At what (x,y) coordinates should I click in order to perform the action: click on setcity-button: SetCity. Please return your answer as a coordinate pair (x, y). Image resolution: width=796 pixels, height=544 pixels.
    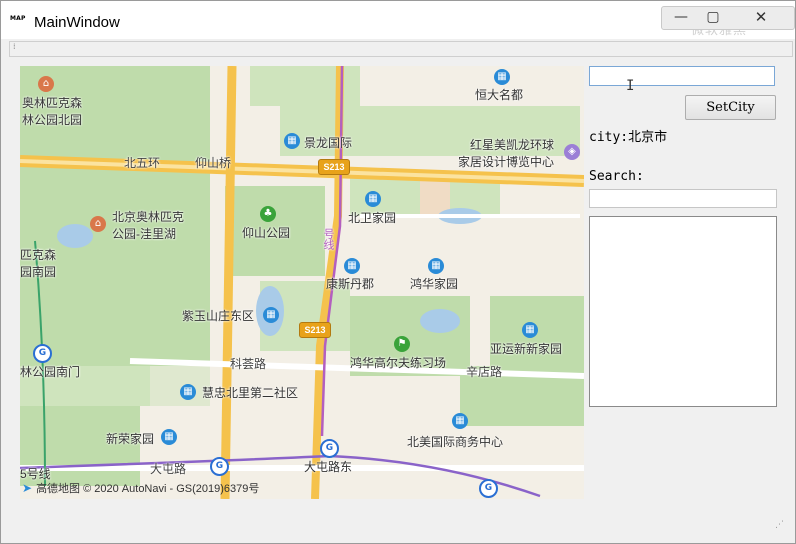
    Looking at the image, I should click on (730, 107).